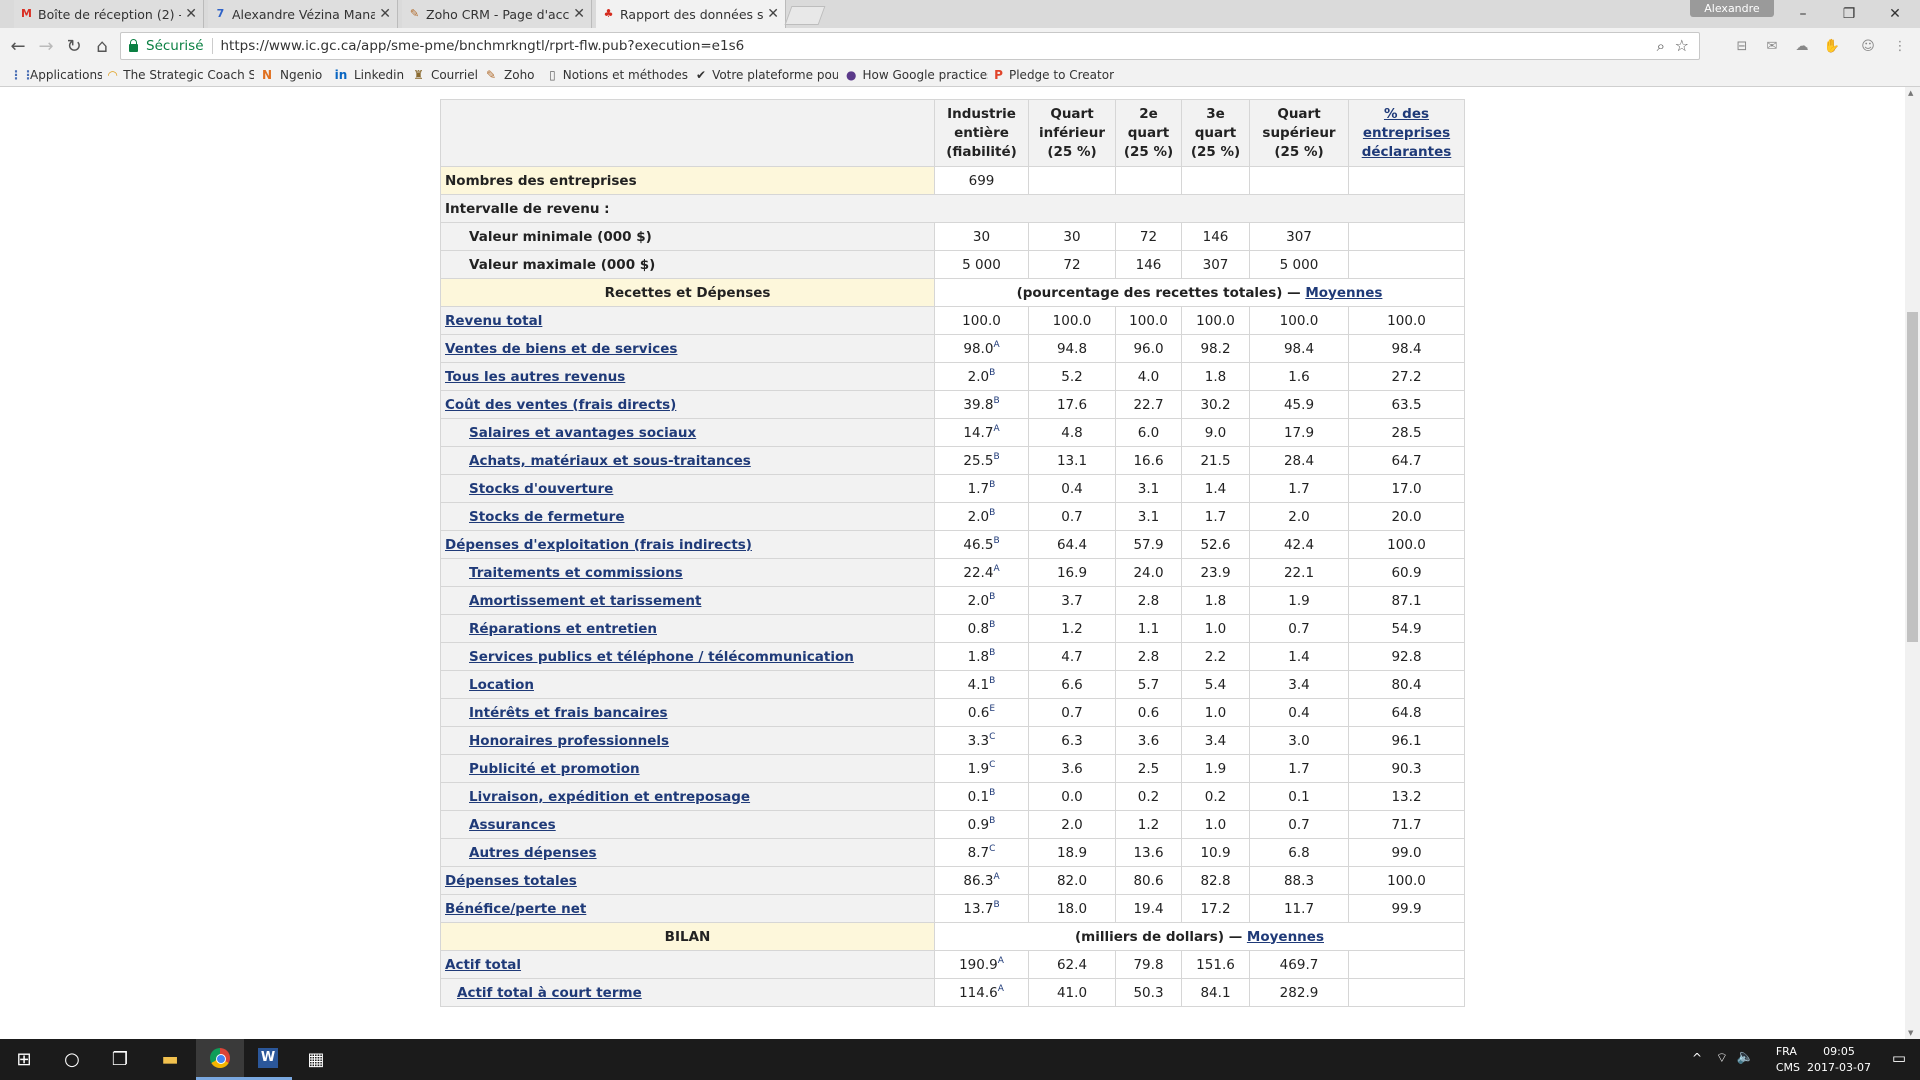 The image size is (1920, 1080). I want to click on tray-expand-icon: ^, so click(1697, 1058).